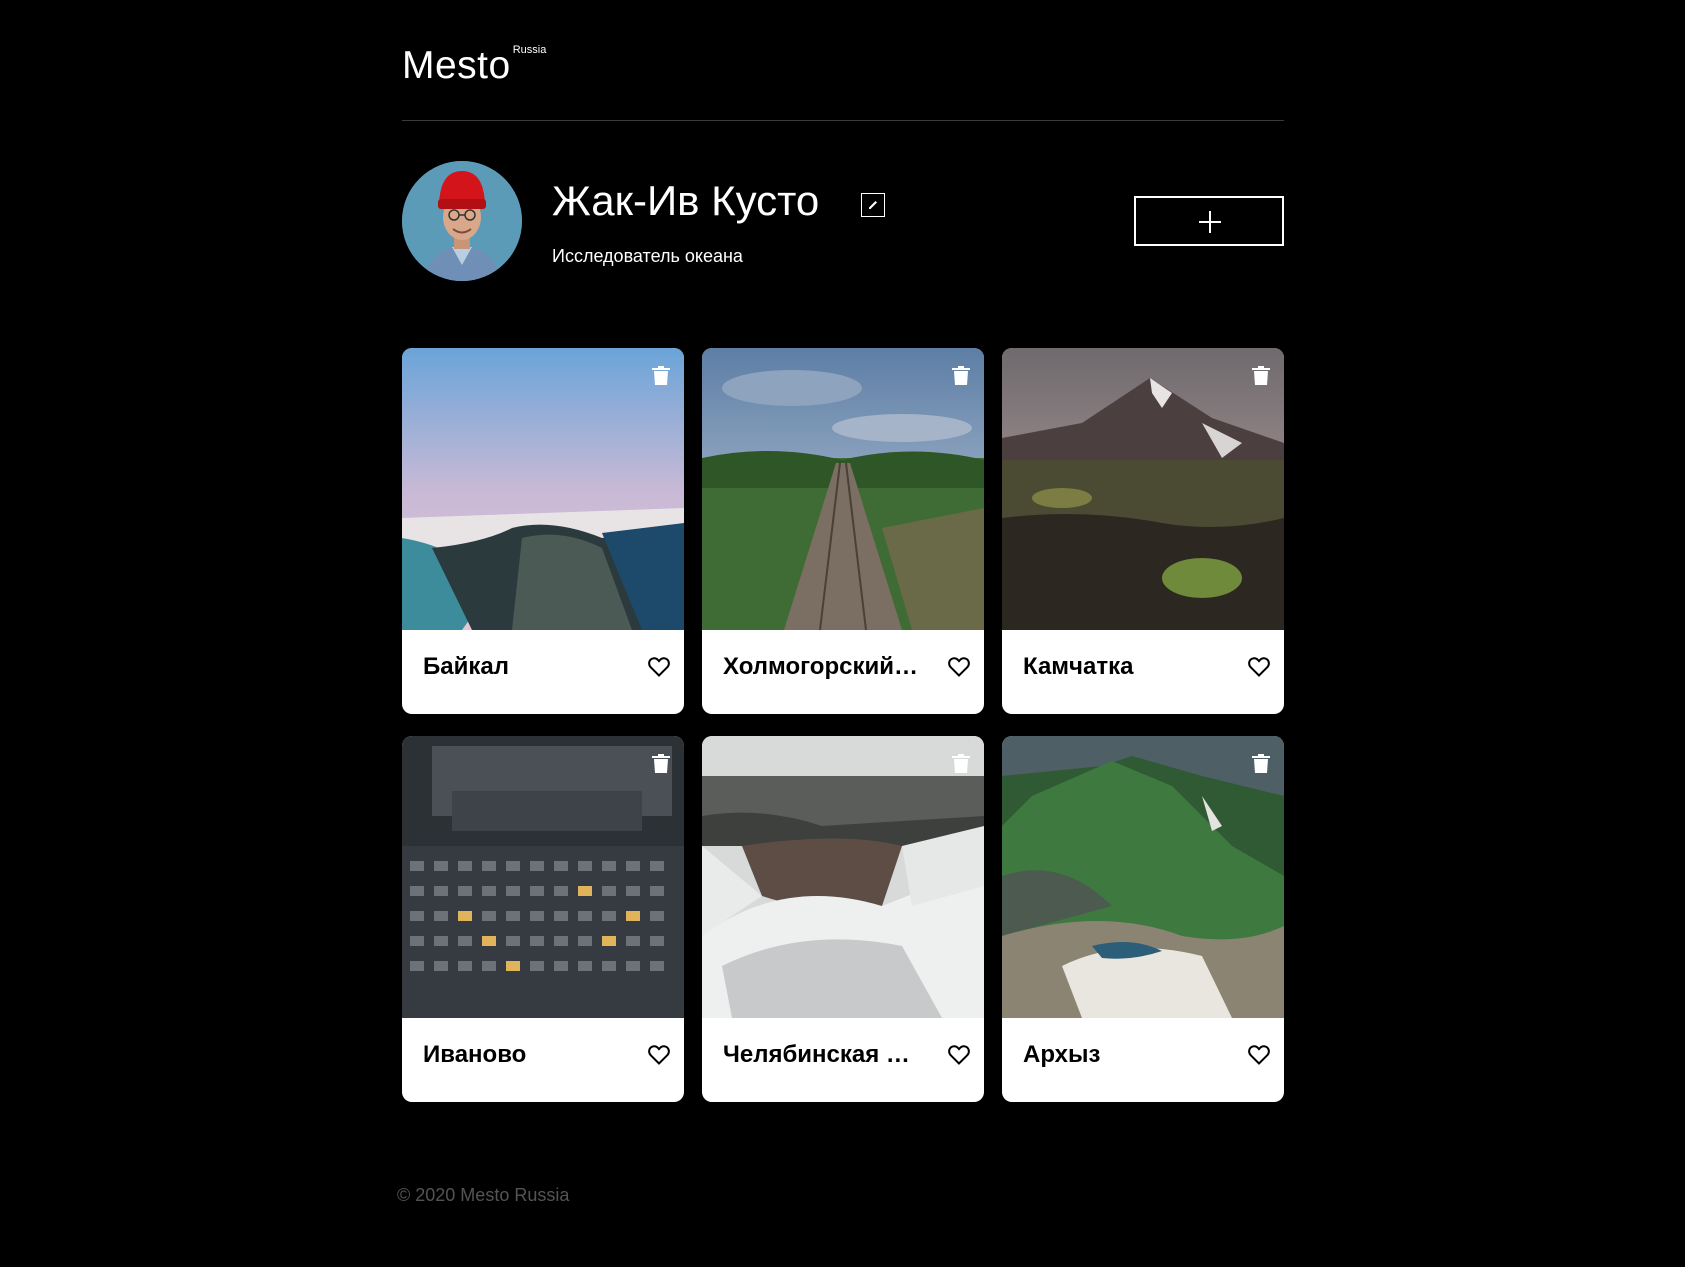 The height and width of the screenshot is (1267, 1685). I want to click on photo-arkhyz, so click(1143, 877).